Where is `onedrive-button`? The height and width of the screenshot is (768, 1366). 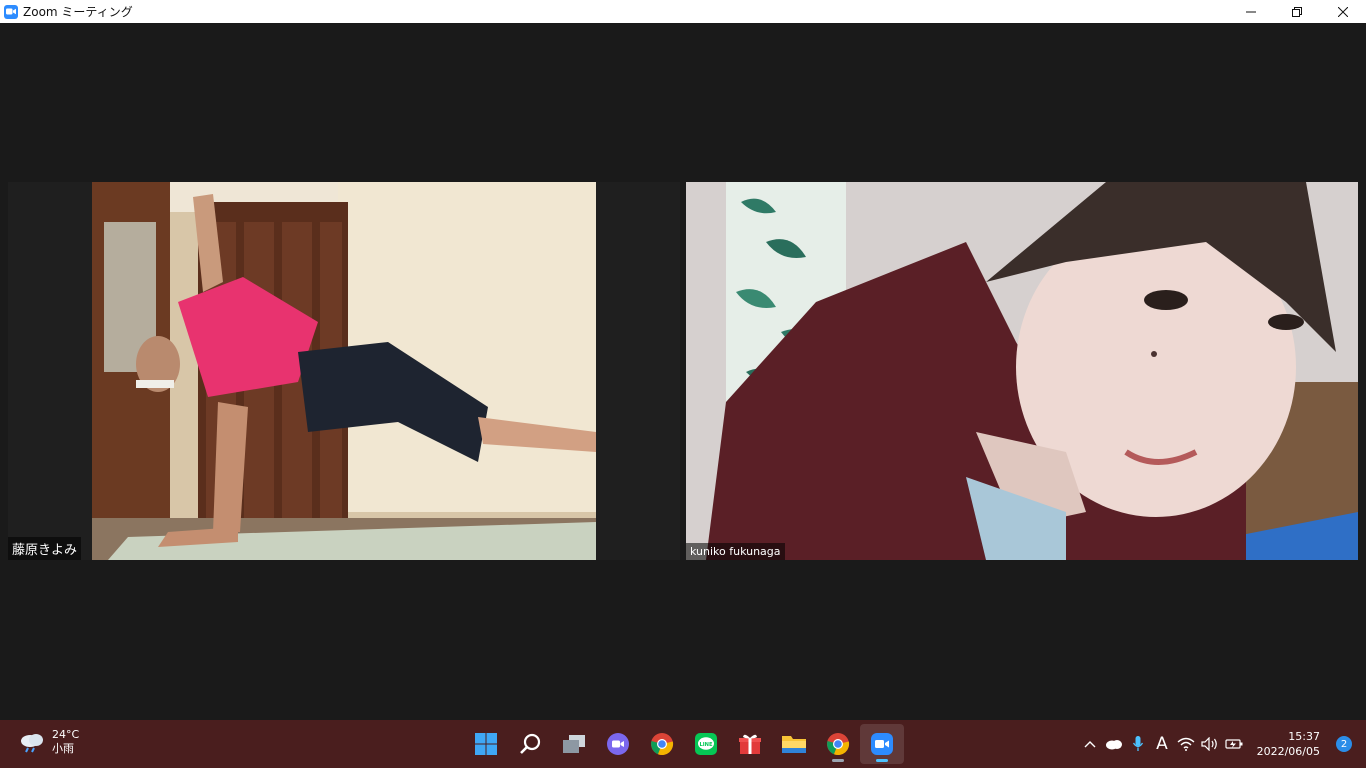
onedrive-button is located at coordinates (1114, 744).